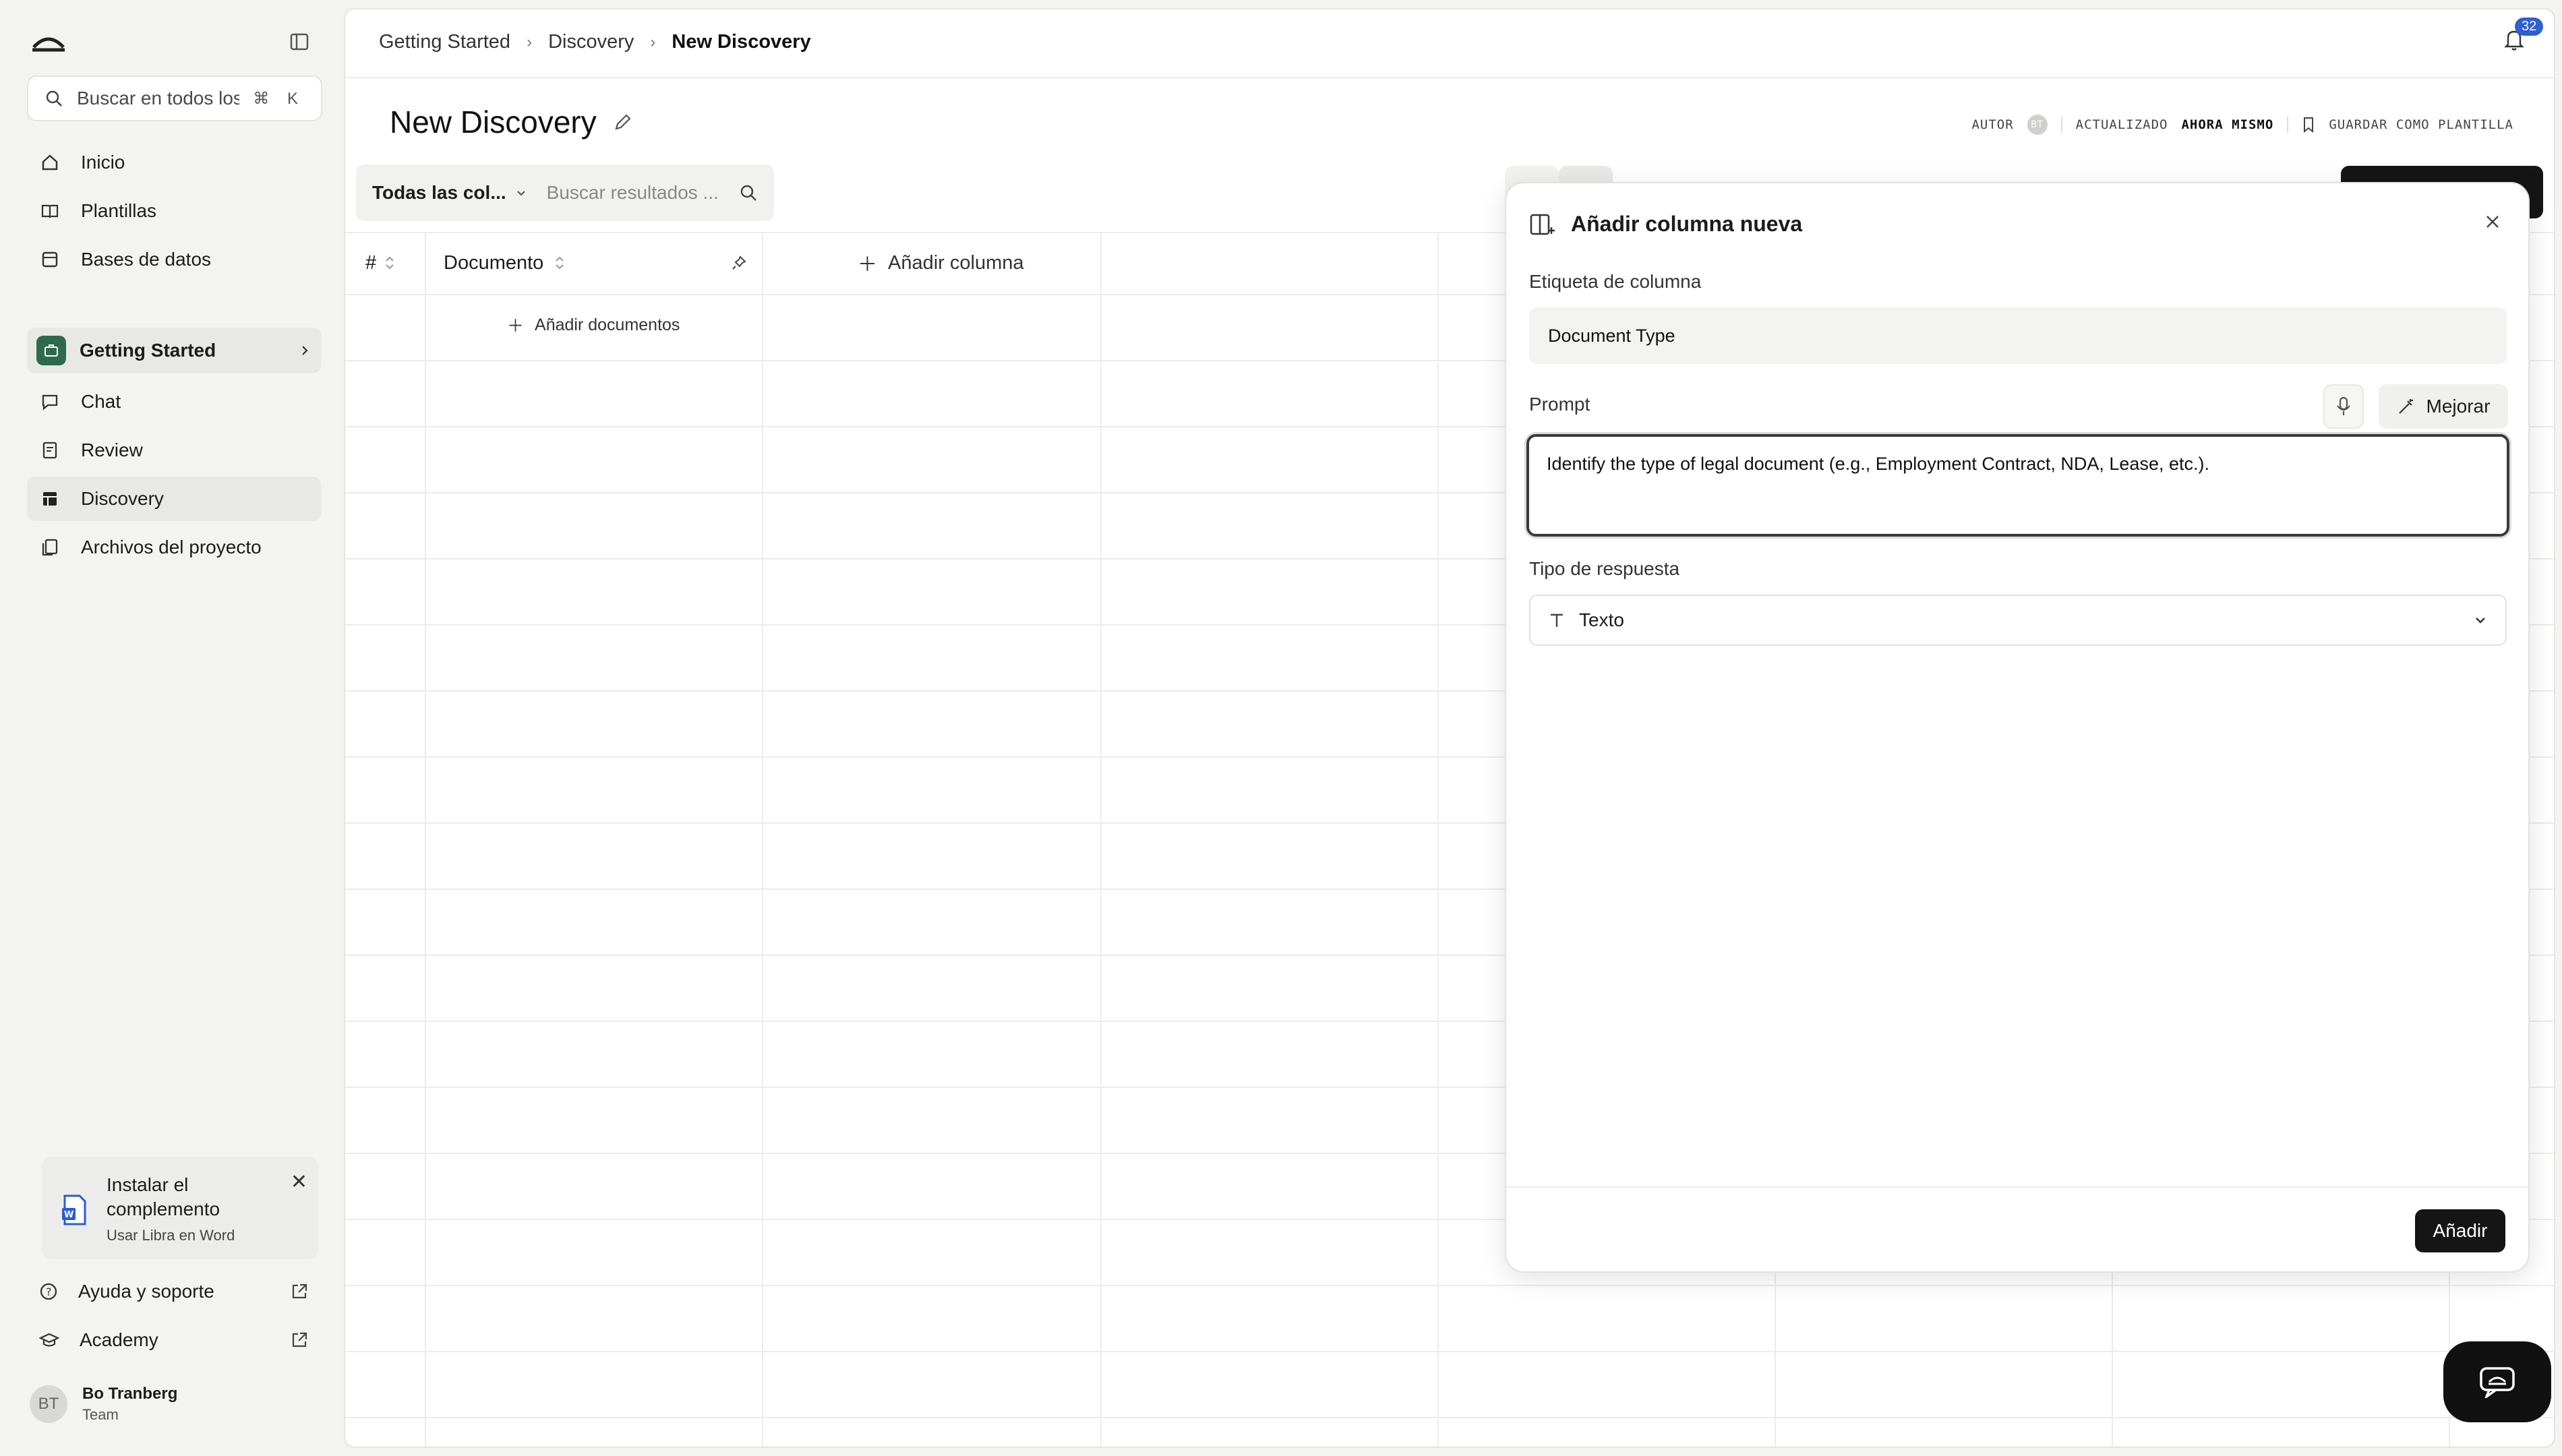 The height and width of the screenshot is (1456, 2562). What do you see at coordinates (123, 498) in the screenshot?
I see `nav-label: Discovery` at bounding box center [123, 498].